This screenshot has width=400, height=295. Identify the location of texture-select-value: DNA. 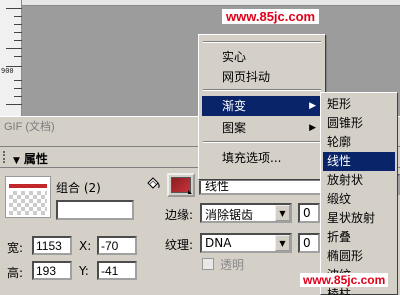
(218, 243).